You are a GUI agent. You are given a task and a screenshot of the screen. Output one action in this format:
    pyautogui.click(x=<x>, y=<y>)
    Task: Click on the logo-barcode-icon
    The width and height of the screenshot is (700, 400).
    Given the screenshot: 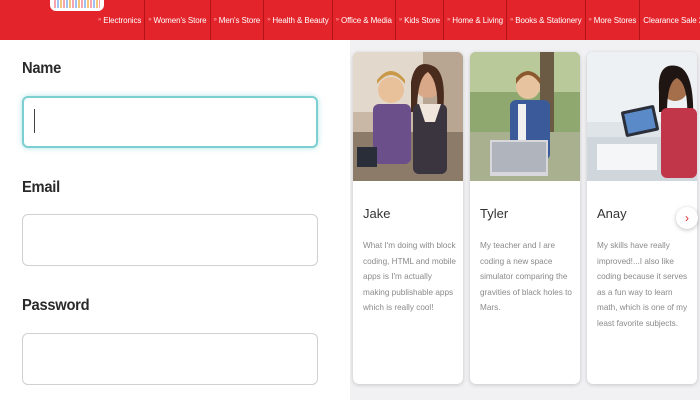 What is the action you would take?
    pyautogui.click(x=77, y=4)
    